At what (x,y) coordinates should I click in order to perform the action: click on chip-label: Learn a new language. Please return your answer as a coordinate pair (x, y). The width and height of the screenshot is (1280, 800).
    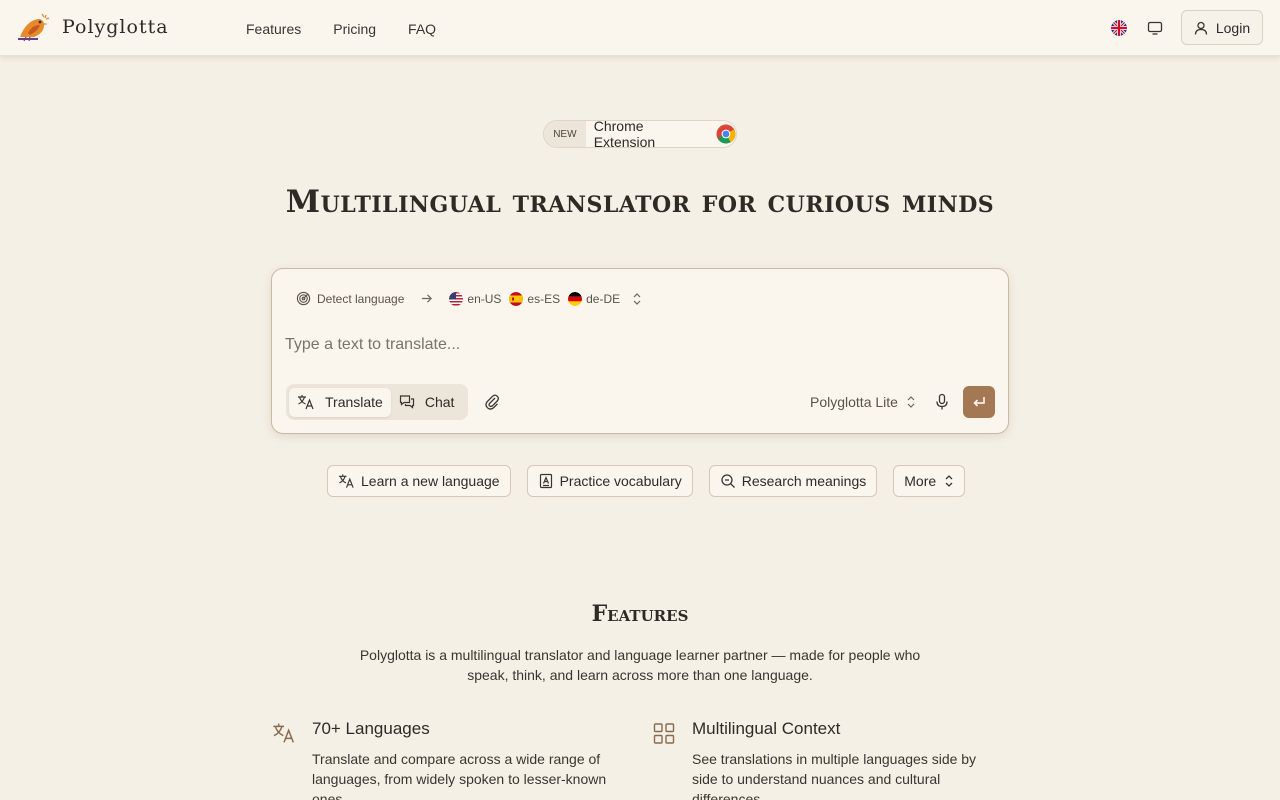
    Looking at the image, I should click on (430, 481).